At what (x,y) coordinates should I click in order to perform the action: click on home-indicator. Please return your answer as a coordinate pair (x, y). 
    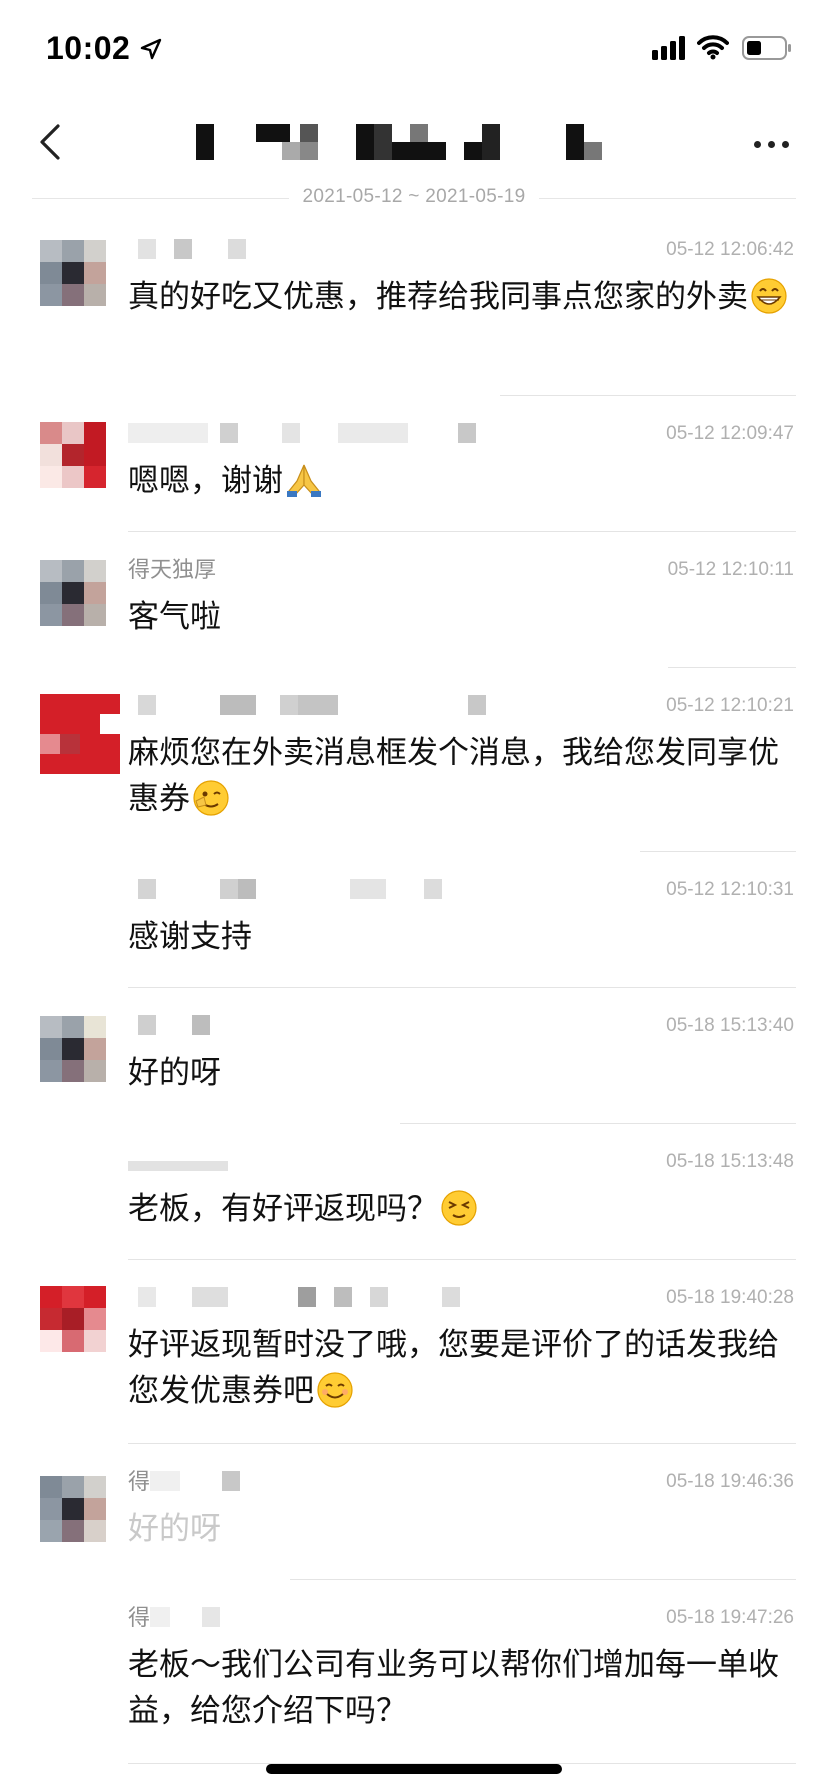
    Looking at the image, I should click on (414, 1769).